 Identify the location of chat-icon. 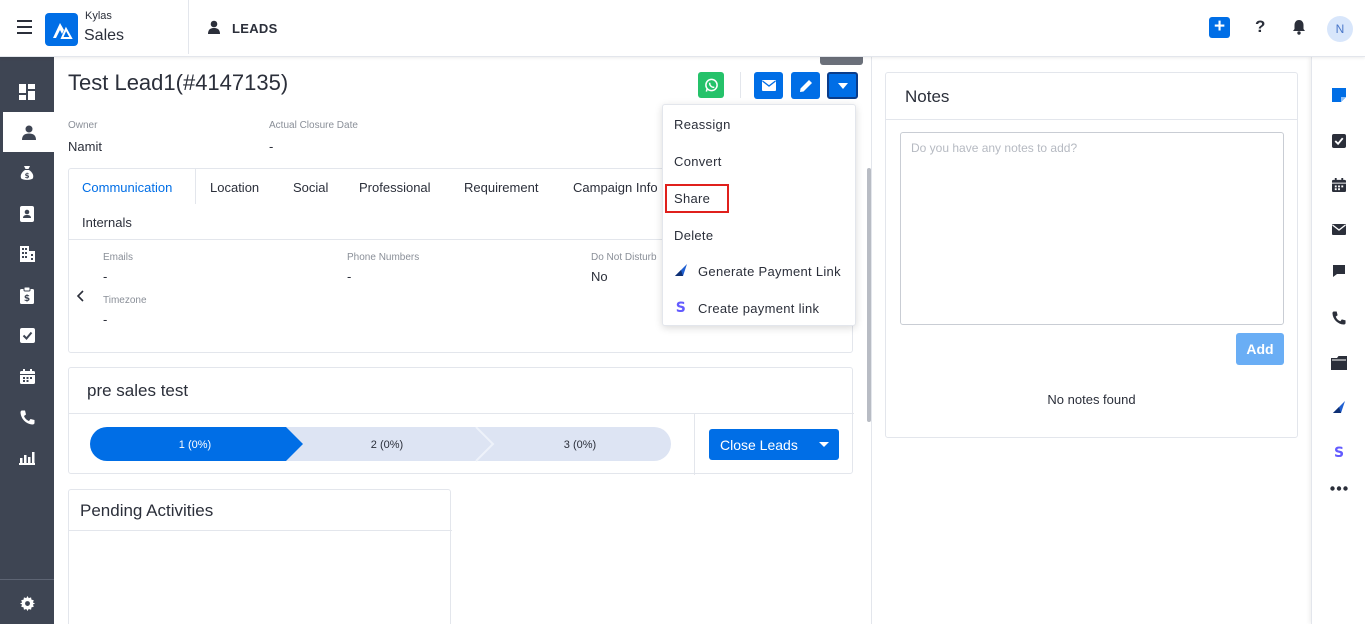
(1339, 271).